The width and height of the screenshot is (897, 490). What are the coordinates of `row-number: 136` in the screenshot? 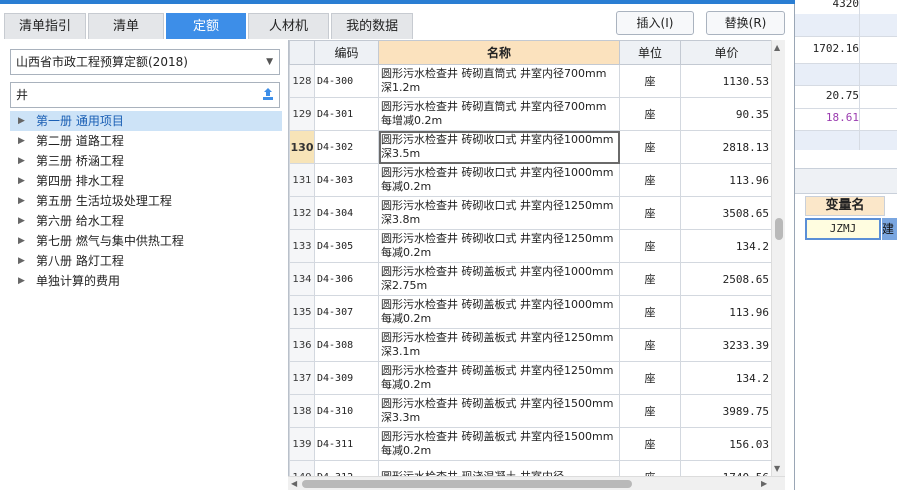 It's located at (302, 345).